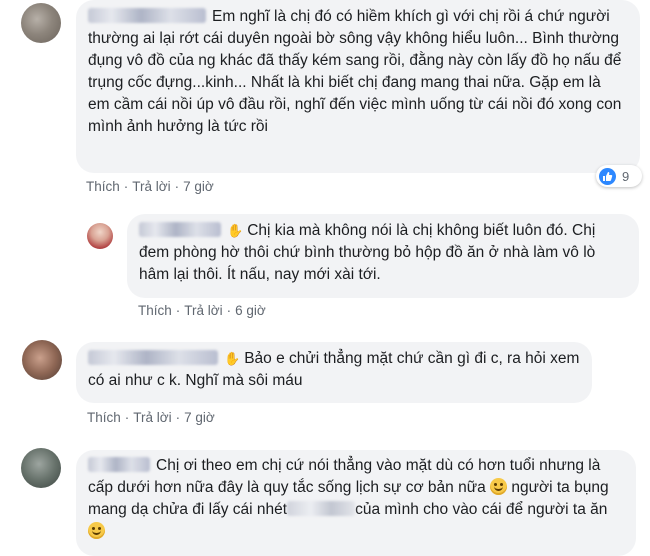  What do you see at coordinates (321, 508) in the screenshot?
I see `blurred-word` at bounding box center [321, 508].